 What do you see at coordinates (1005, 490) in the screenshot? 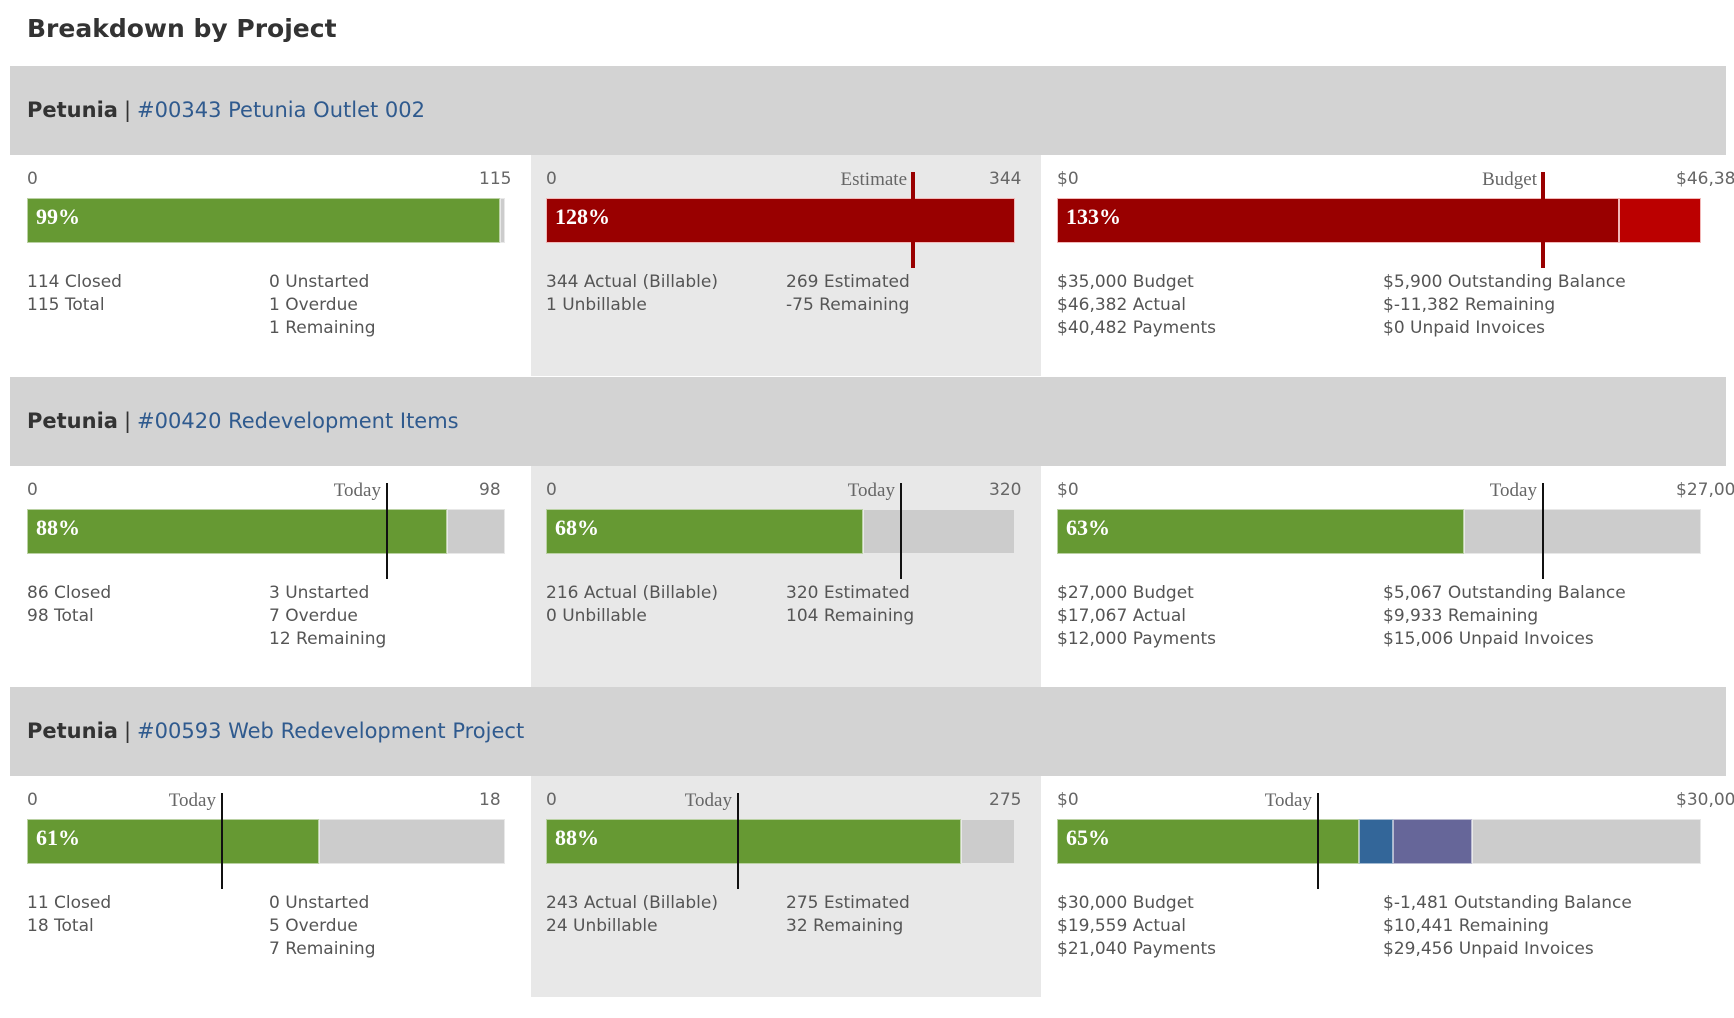
I see `axis-max-label: 320` at bounding box center [1005, 490].